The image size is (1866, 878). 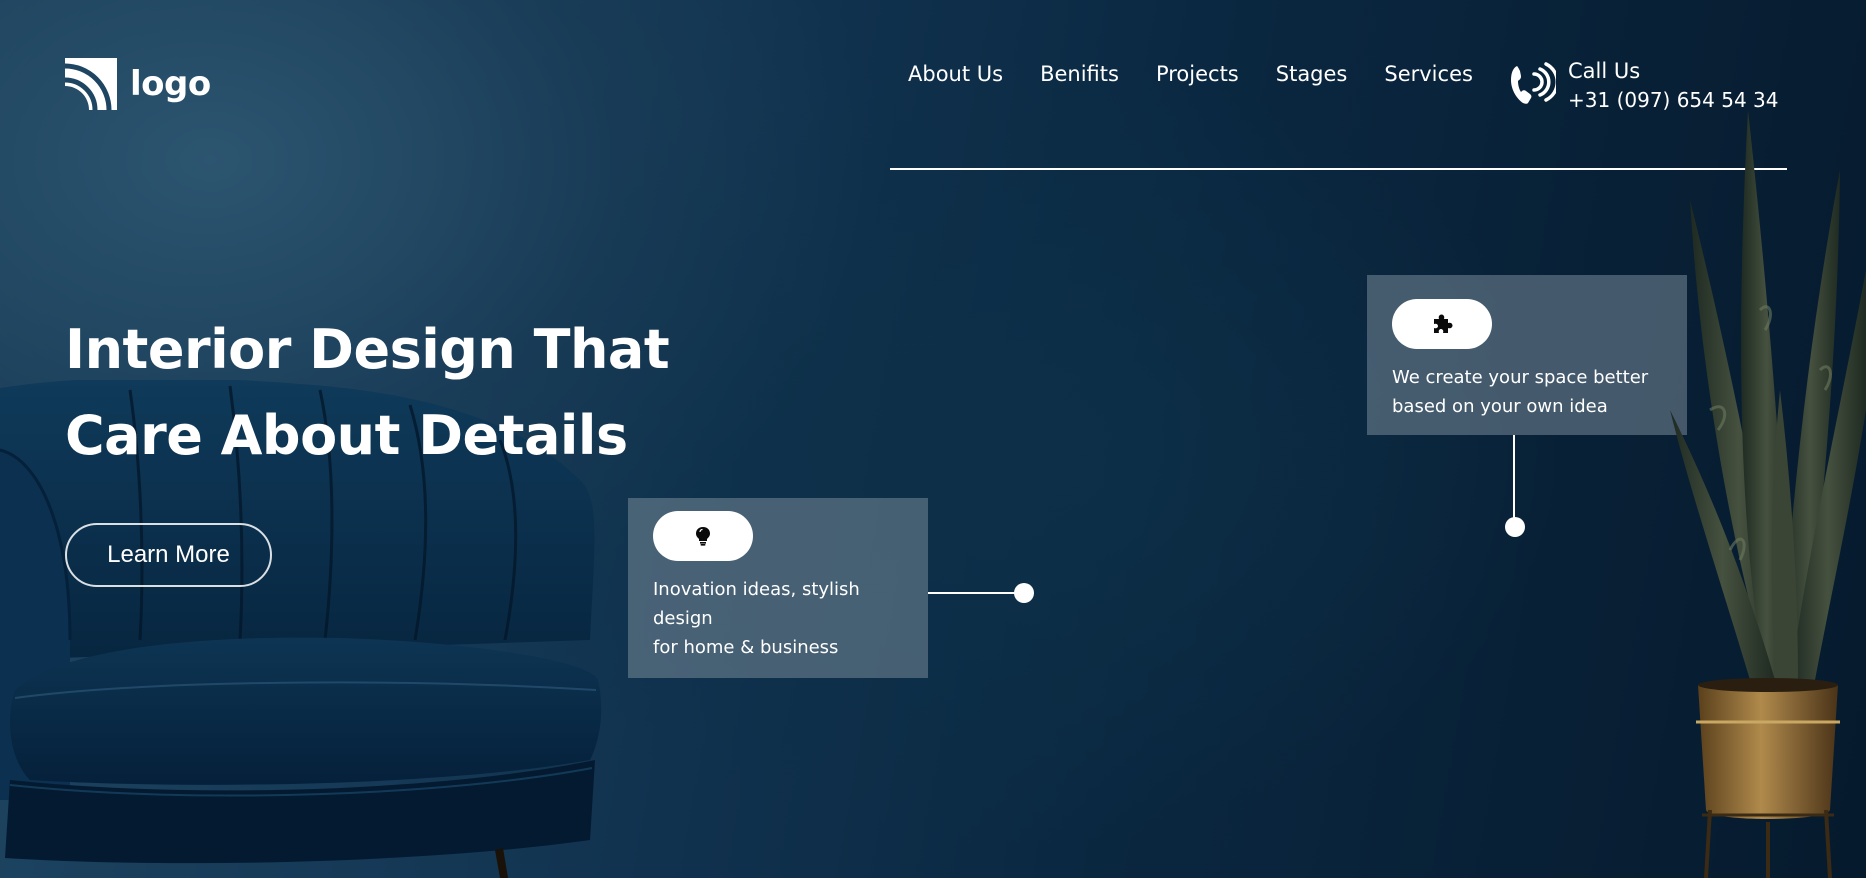 What do you see at coordinates (1338, 169) in the screenshot?
I see `header-divider` at bounding box center [1338, 169].